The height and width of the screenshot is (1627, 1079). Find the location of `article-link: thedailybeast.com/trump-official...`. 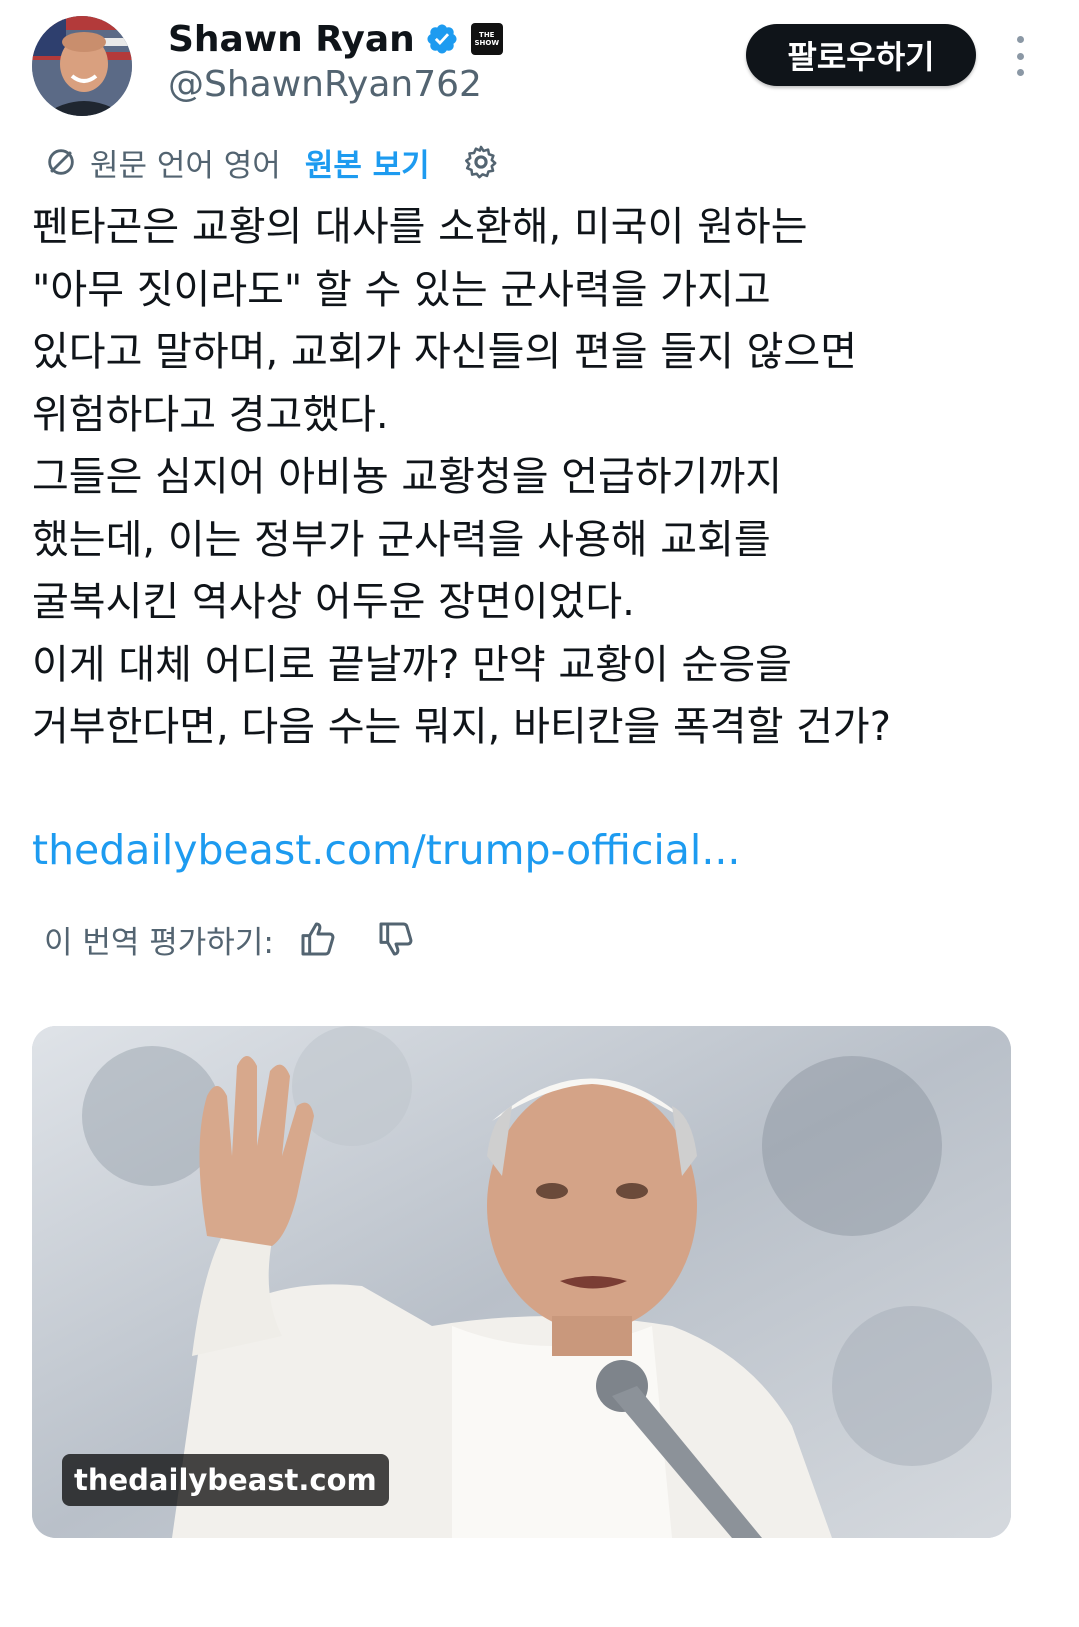

article-link: thedailybeast.com/trump-official... is located at coordinates (386, 850).